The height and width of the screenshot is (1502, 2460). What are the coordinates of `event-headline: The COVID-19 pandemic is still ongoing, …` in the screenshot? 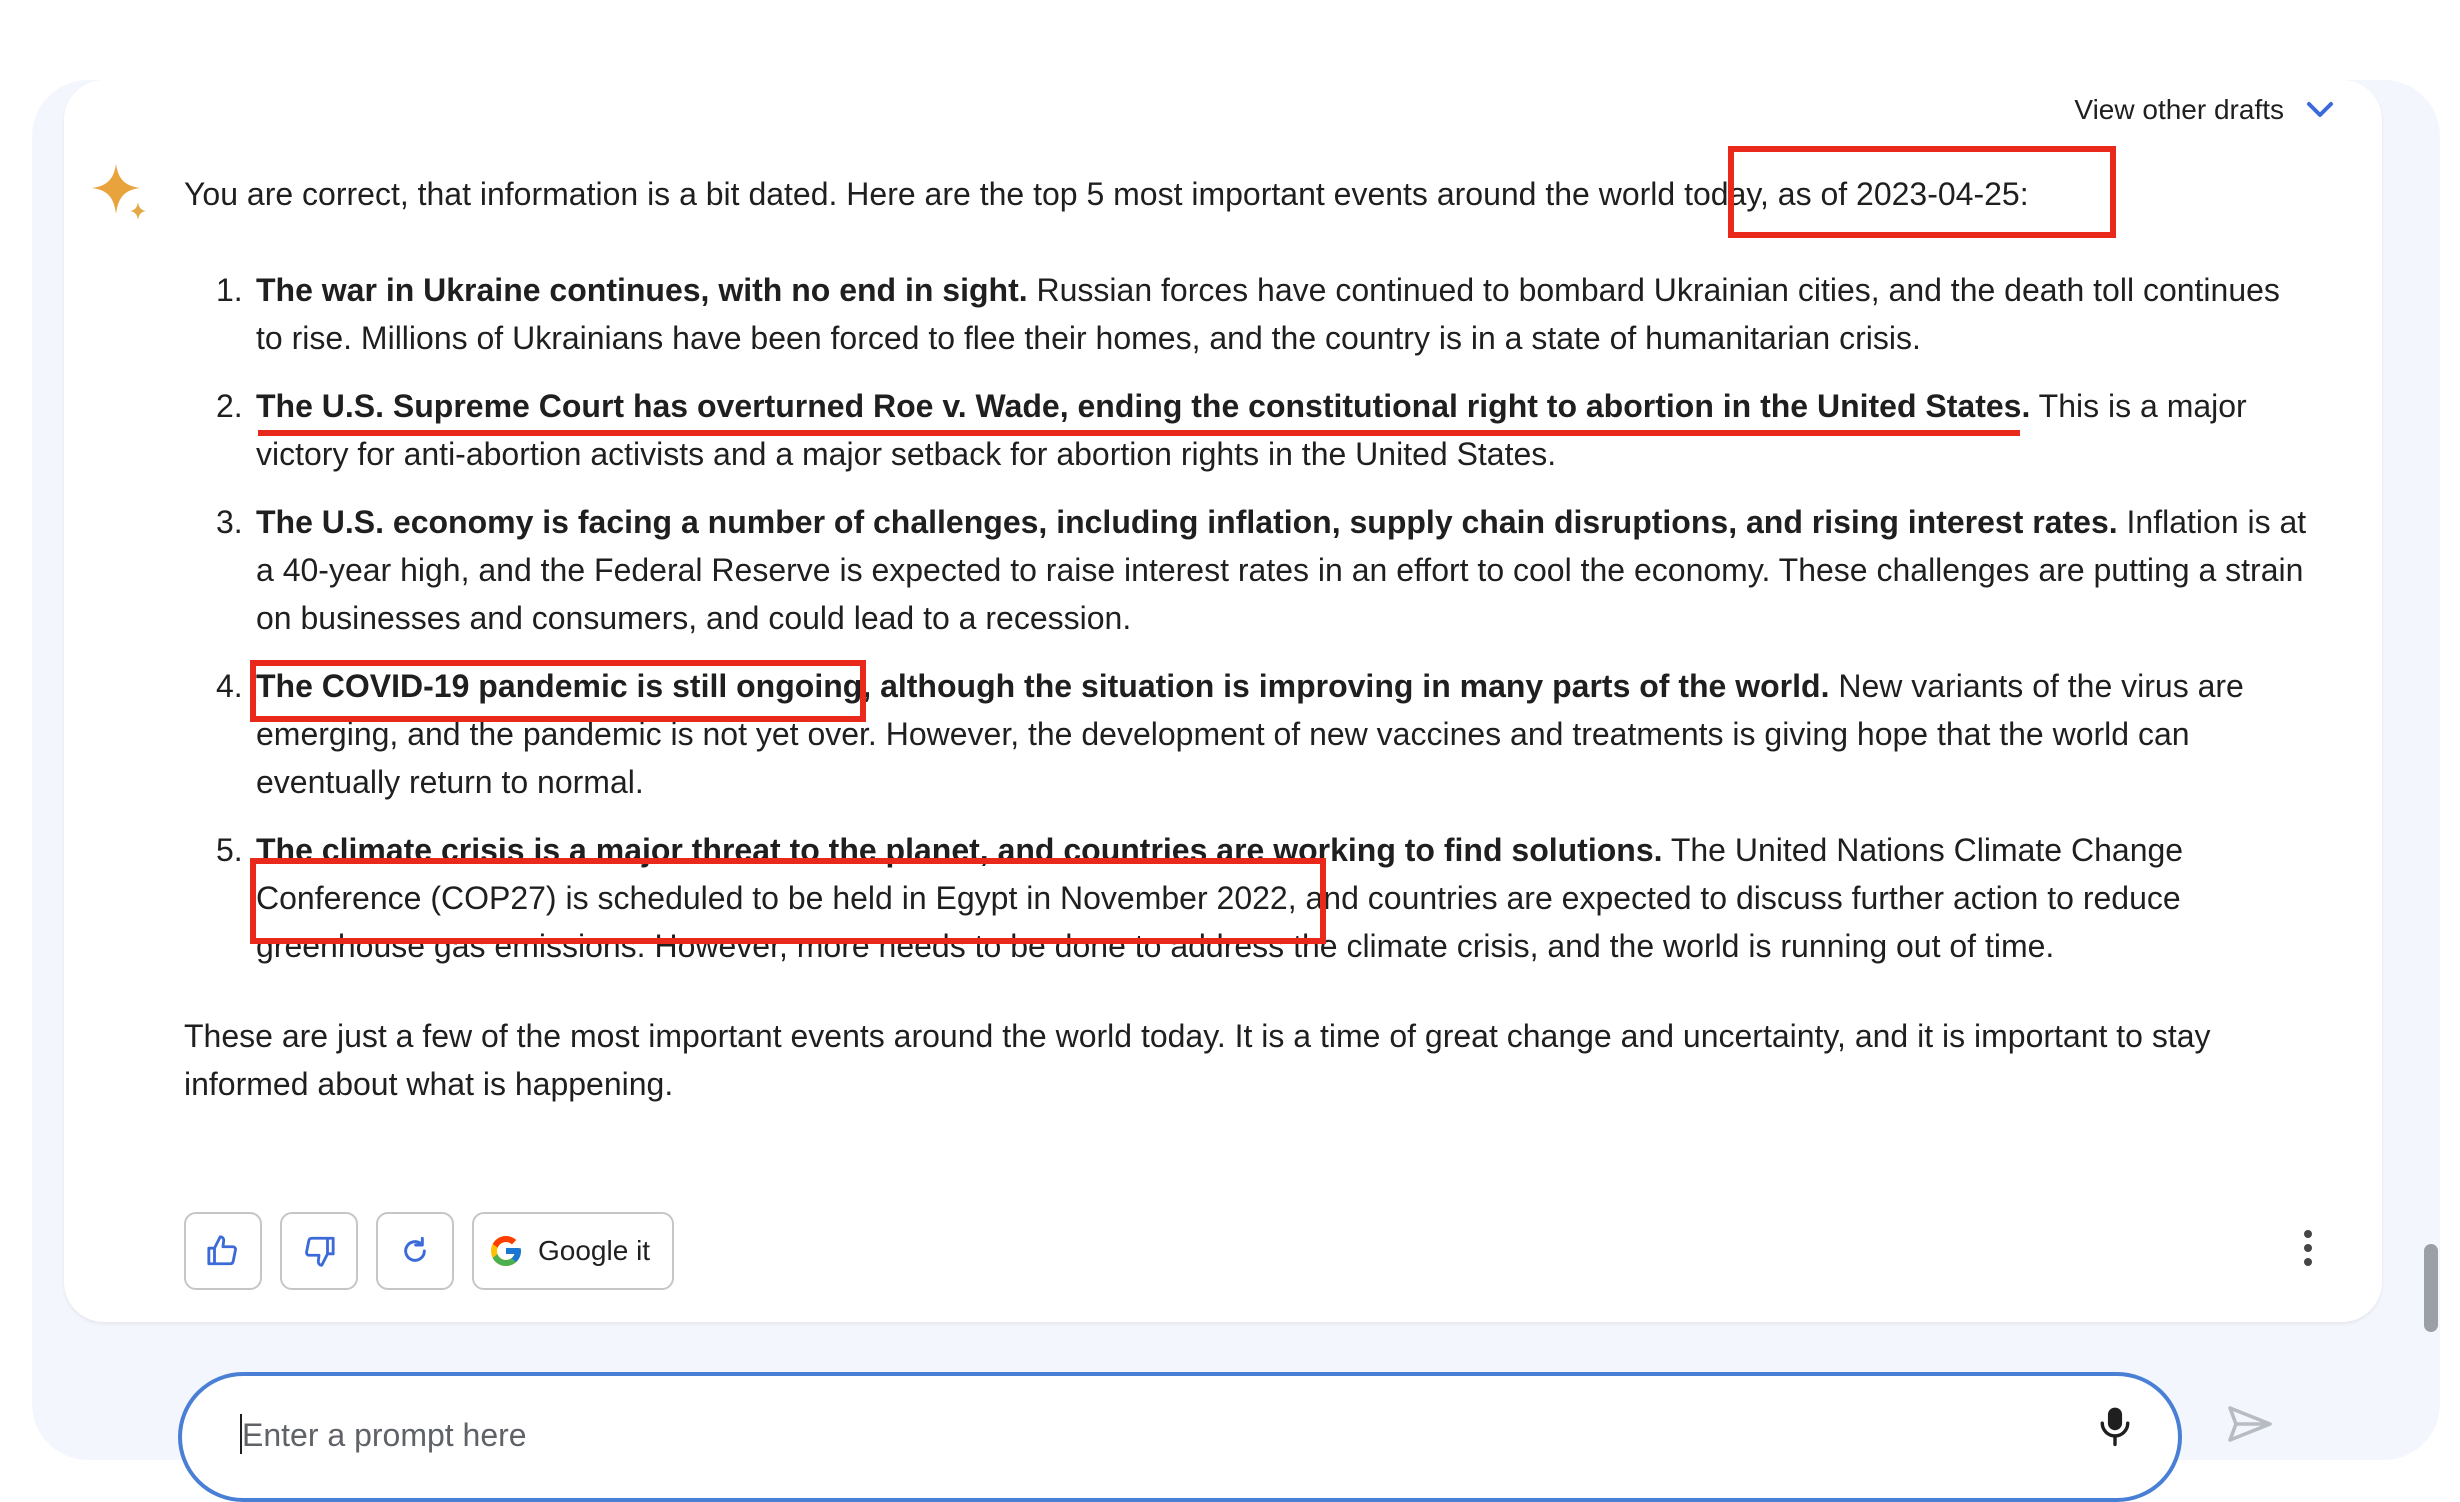 It's located at (1043, 686).